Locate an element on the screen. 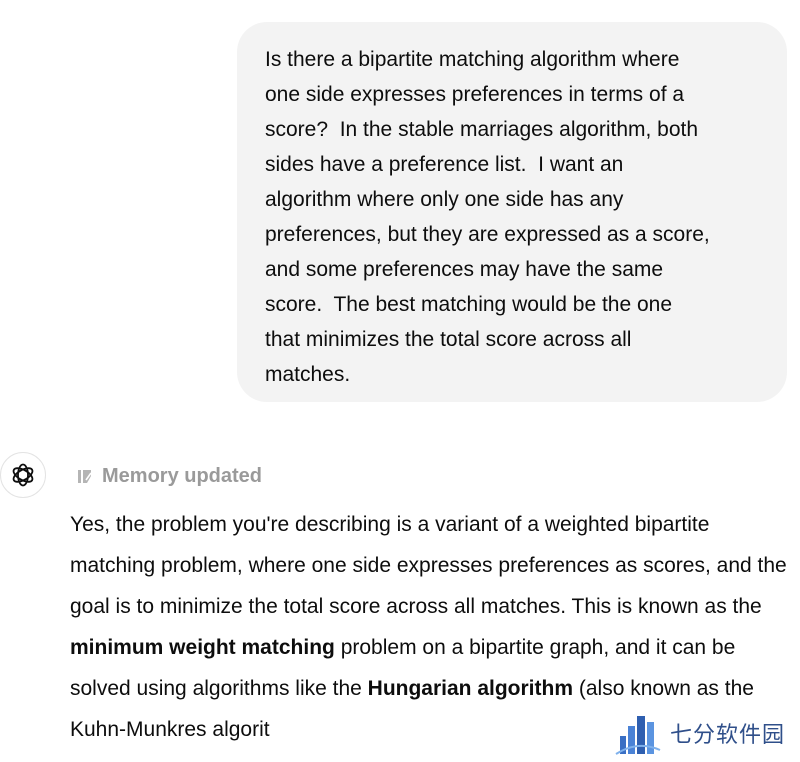 The width and height of the screenshot is (800, 762). watermark: 七分软件园 is located at coordinates (707, 733).